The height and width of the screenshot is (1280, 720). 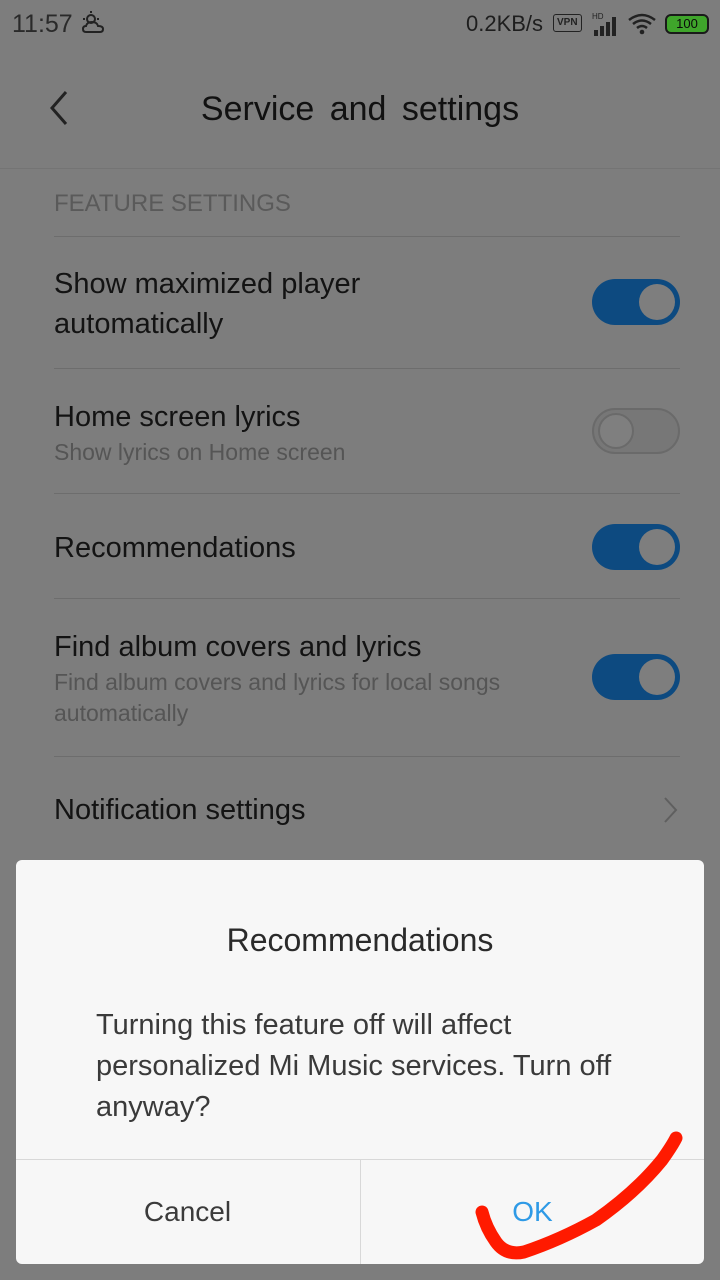 I want to click on setting-show-maximized-player: Show maximized player automatically, so click(x=367, y=304).